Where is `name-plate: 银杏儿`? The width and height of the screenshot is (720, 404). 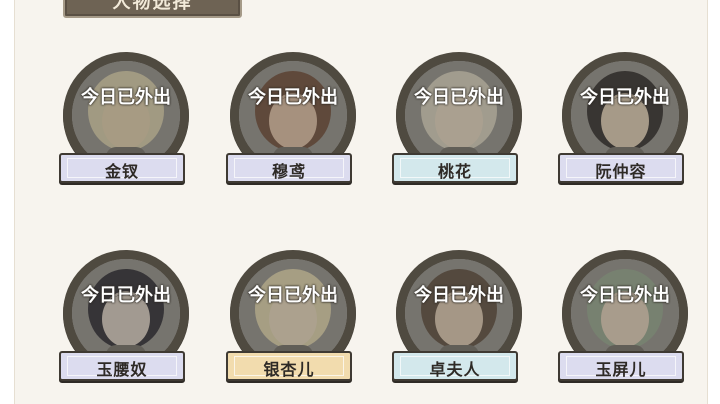 name-plate: 银杏儿 is located at coordinates (289, 366).